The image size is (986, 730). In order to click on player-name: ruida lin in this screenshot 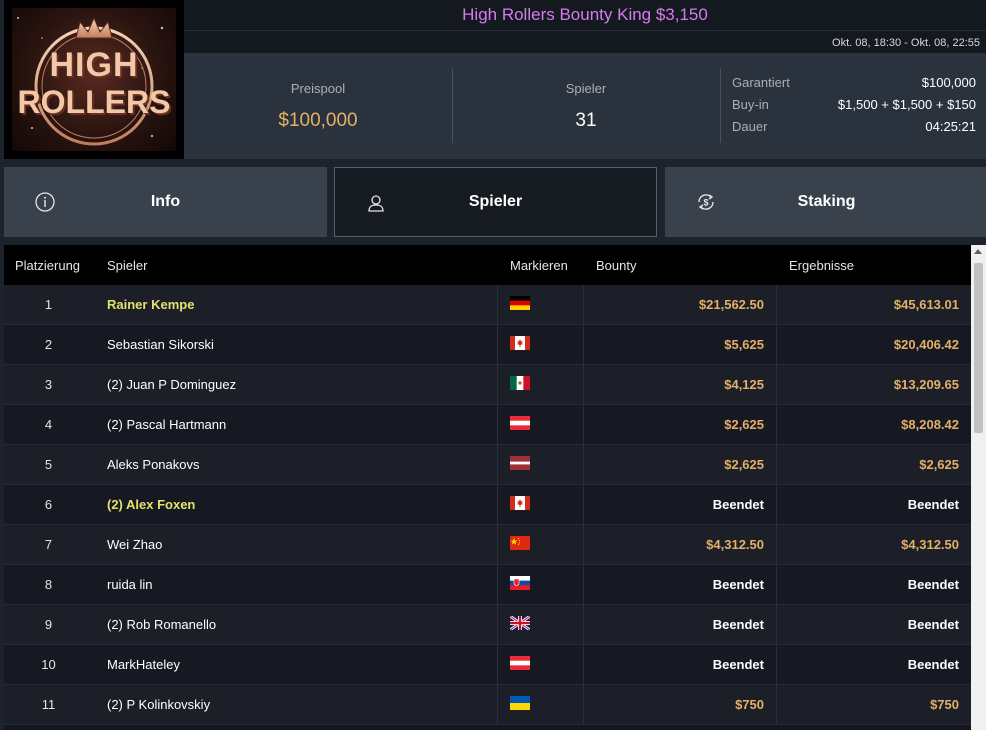, I will do `click(130, 585)`.